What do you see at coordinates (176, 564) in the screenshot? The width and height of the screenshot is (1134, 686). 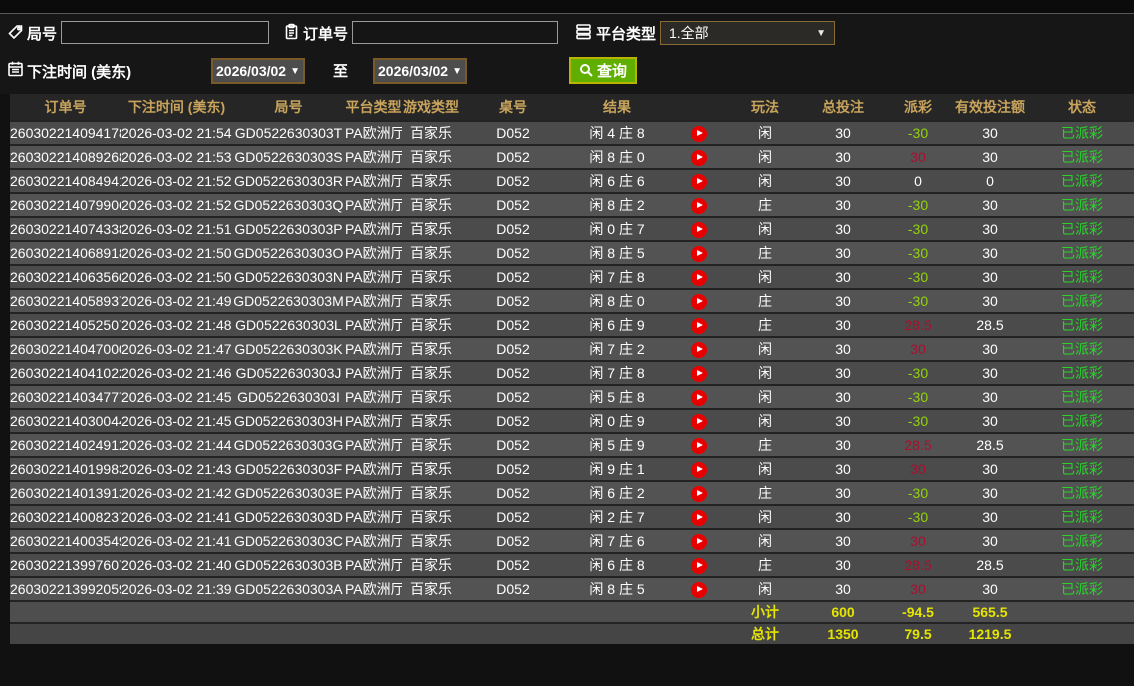 I see `cell-bet-time: 2026-03-02 21:40:30` at bounding box center [176, 564].